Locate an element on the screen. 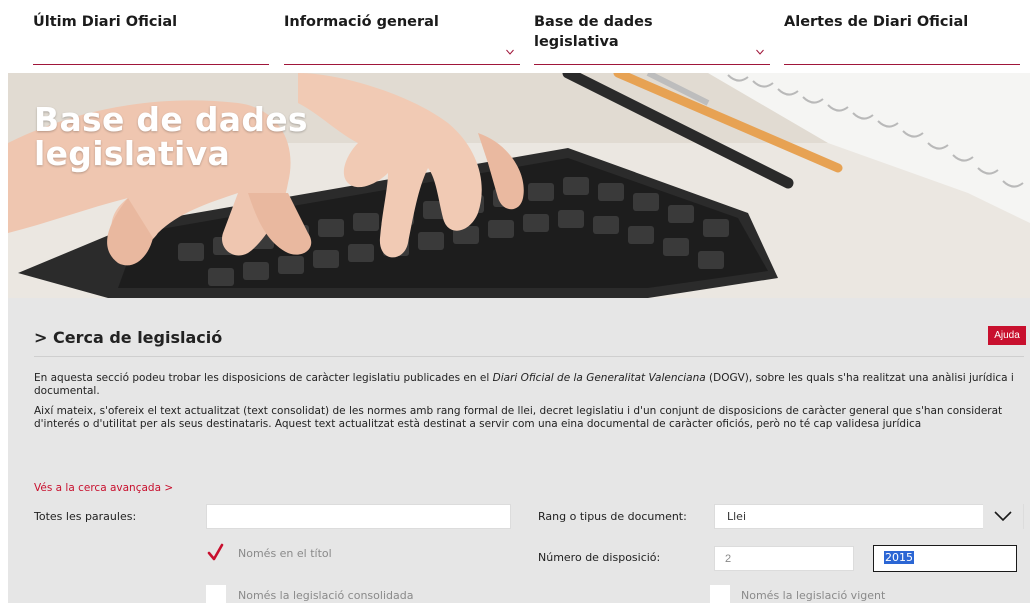  doc-type-label: Rang o tipus de document: is located at coordinates (612, 516).